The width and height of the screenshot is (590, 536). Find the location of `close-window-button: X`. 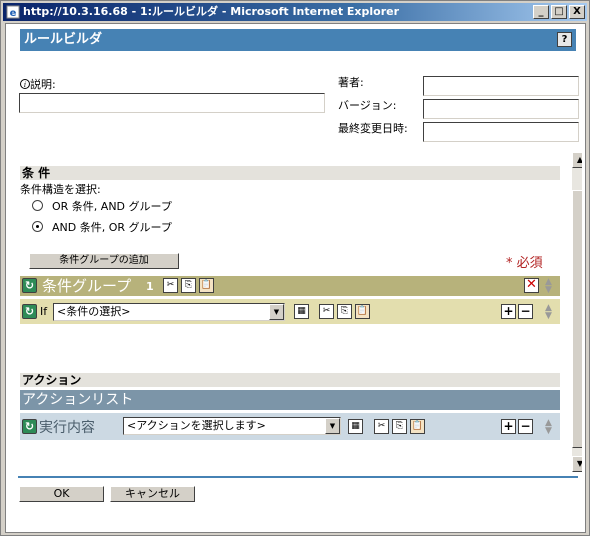

close-window-button: X is located at coordinates (577, 12).